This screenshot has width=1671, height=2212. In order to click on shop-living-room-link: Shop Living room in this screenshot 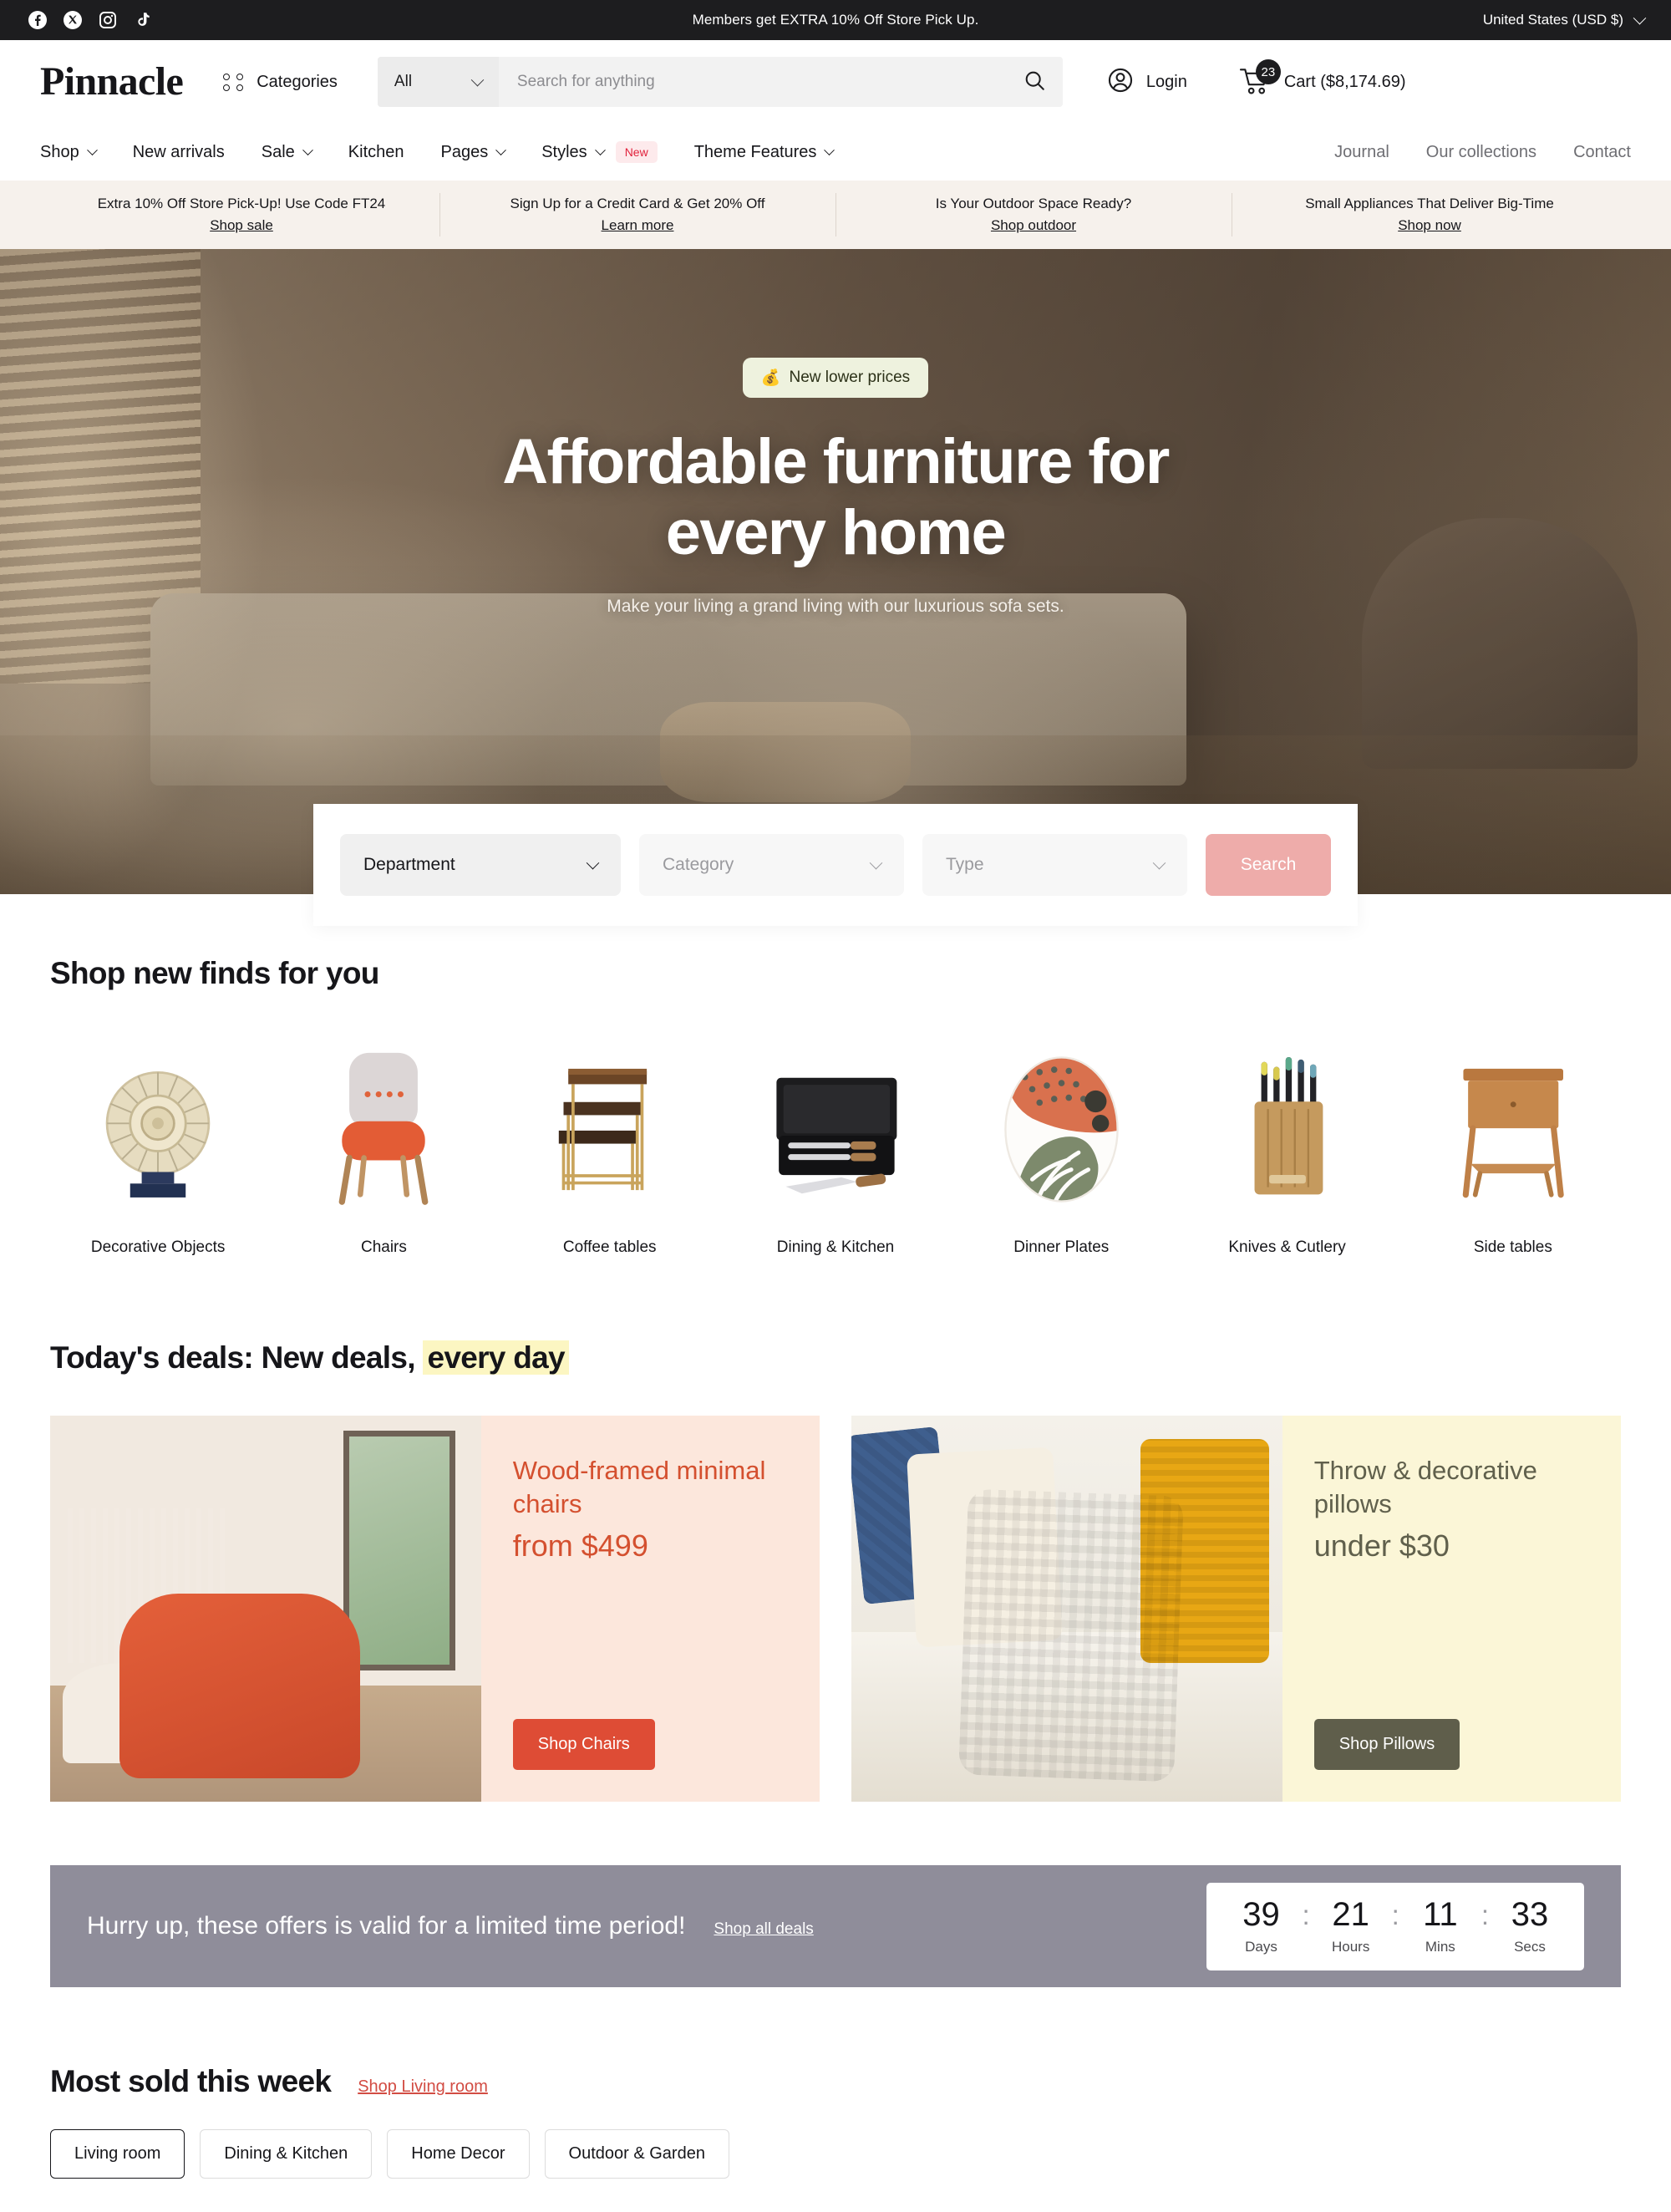, I will do `click(423, 2087)`.